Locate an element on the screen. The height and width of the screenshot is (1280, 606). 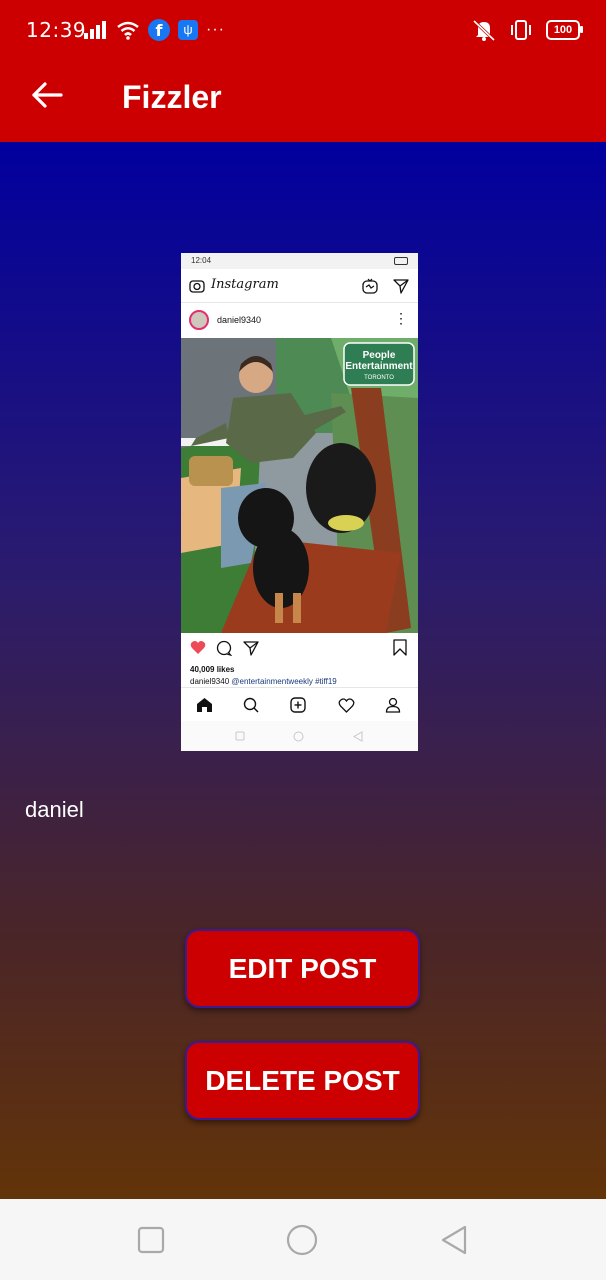
ig-header: Instagram is located at coordinates (299, 286).